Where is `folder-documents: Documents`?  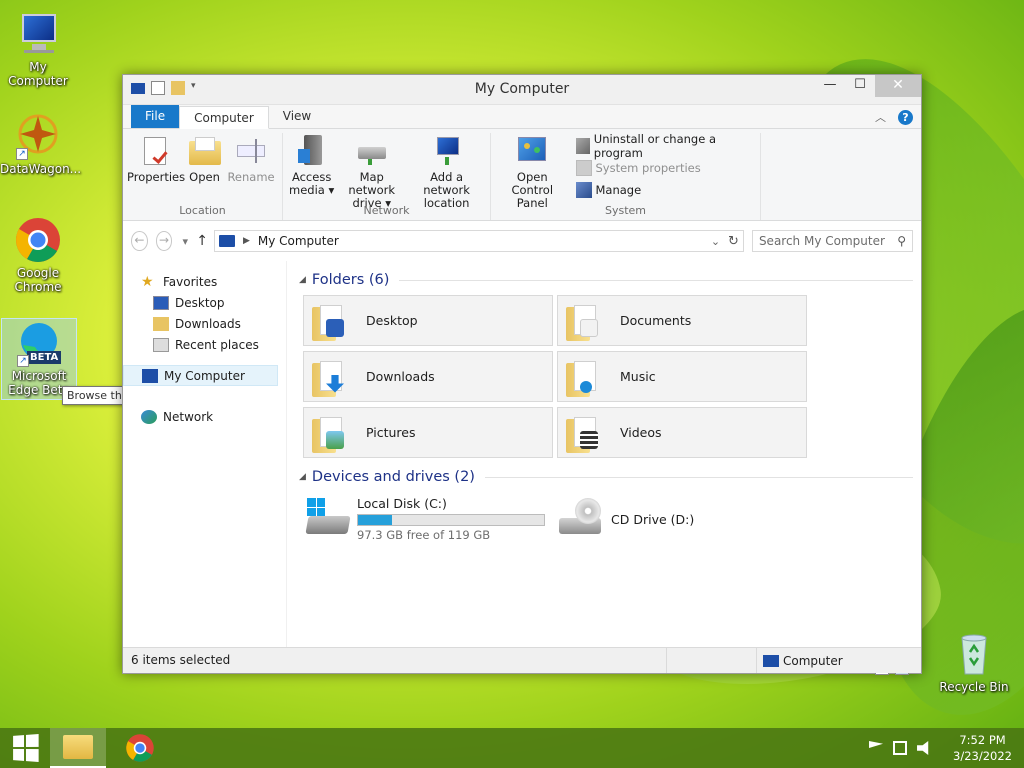 folder-documents: Documents is located at coordinates (682, 320).